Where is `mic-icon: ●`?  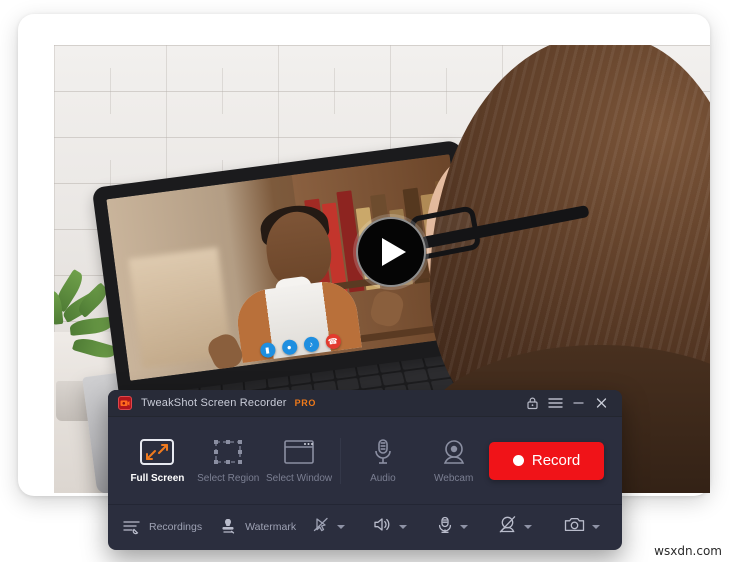
mic-icon: ● is located at coordinates (289, 347).